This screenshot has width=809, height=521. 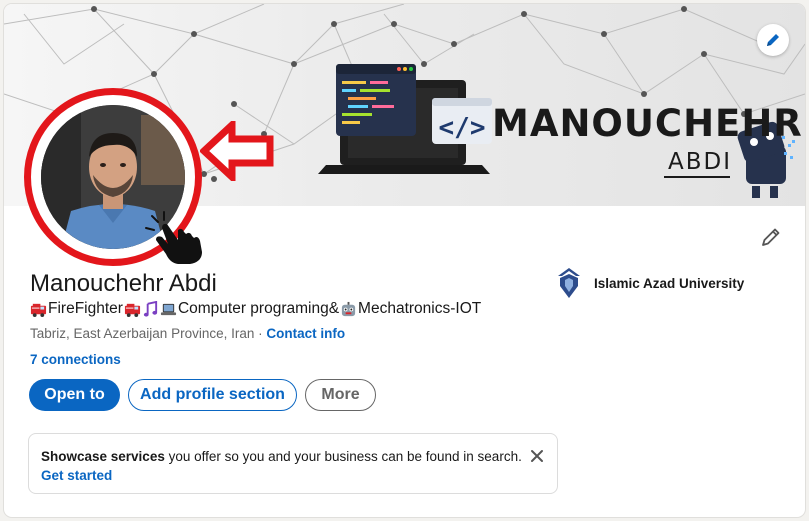 I want to click on left-arrow-icon, so click(x=237, y=151).